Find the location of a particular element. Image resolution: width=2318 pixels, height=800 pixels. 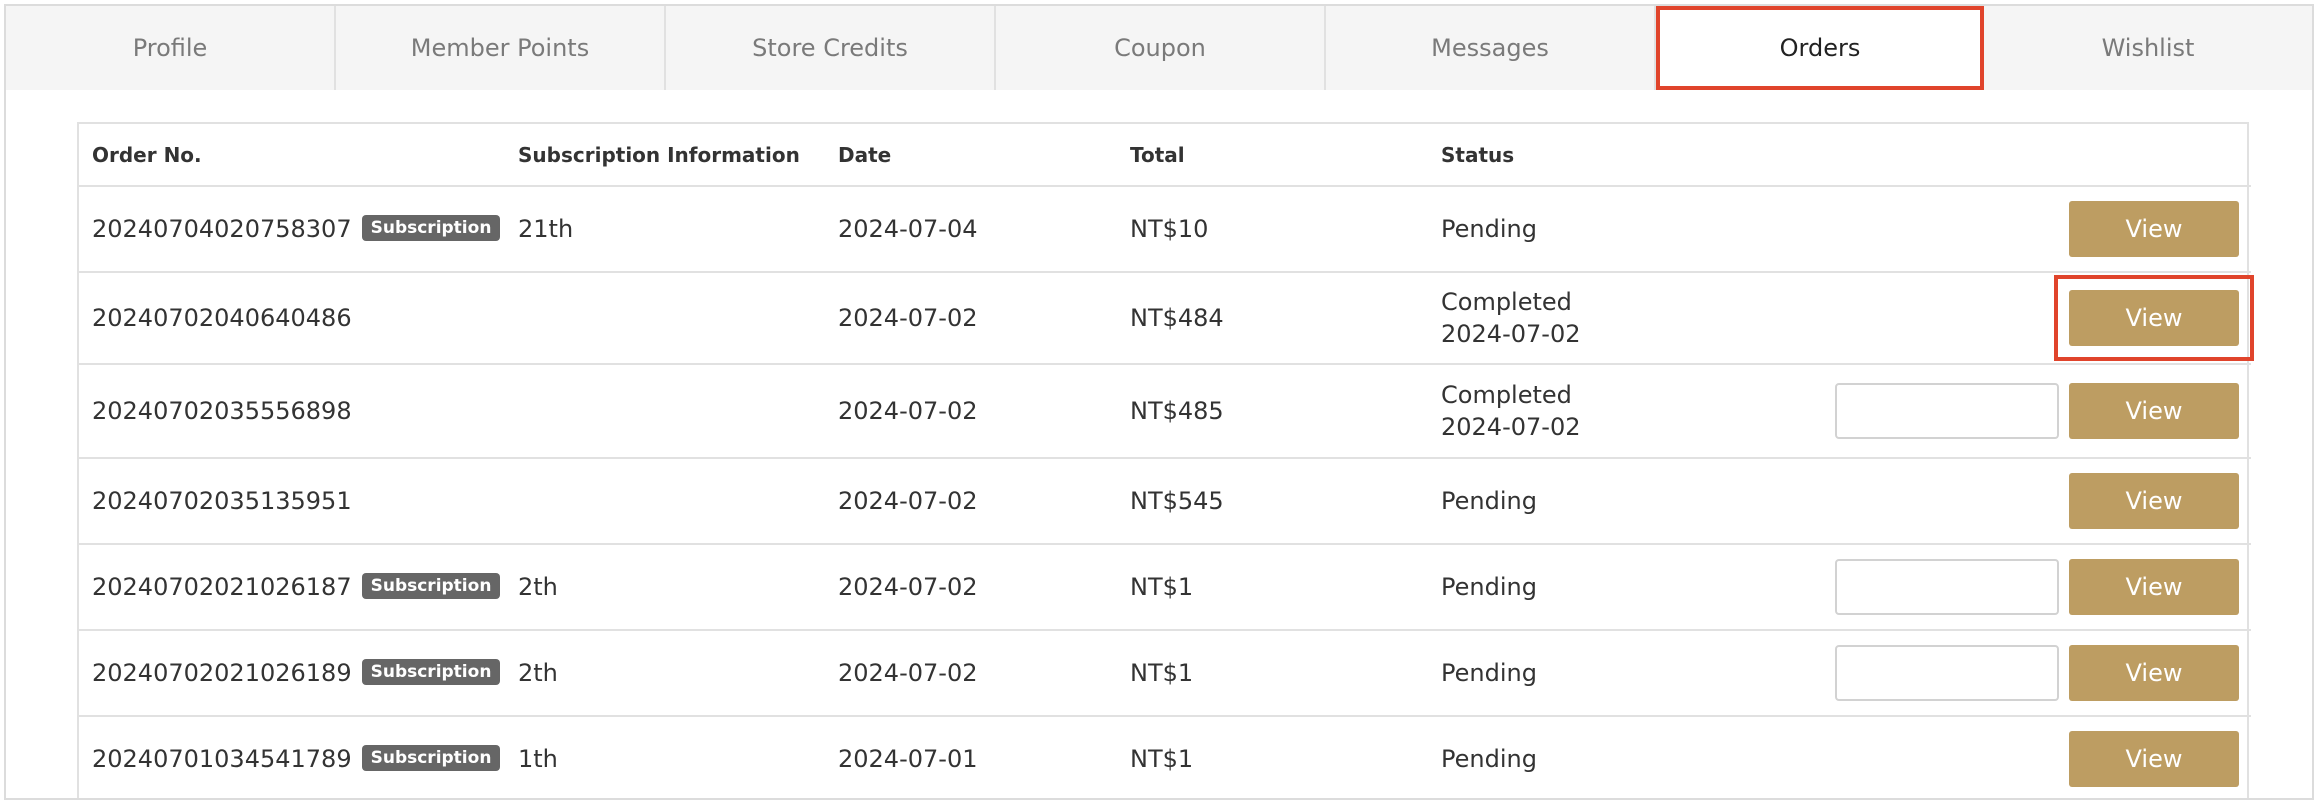

order-number-cell: 20240704020758307 Subscription is located at coordinates (292, 229).